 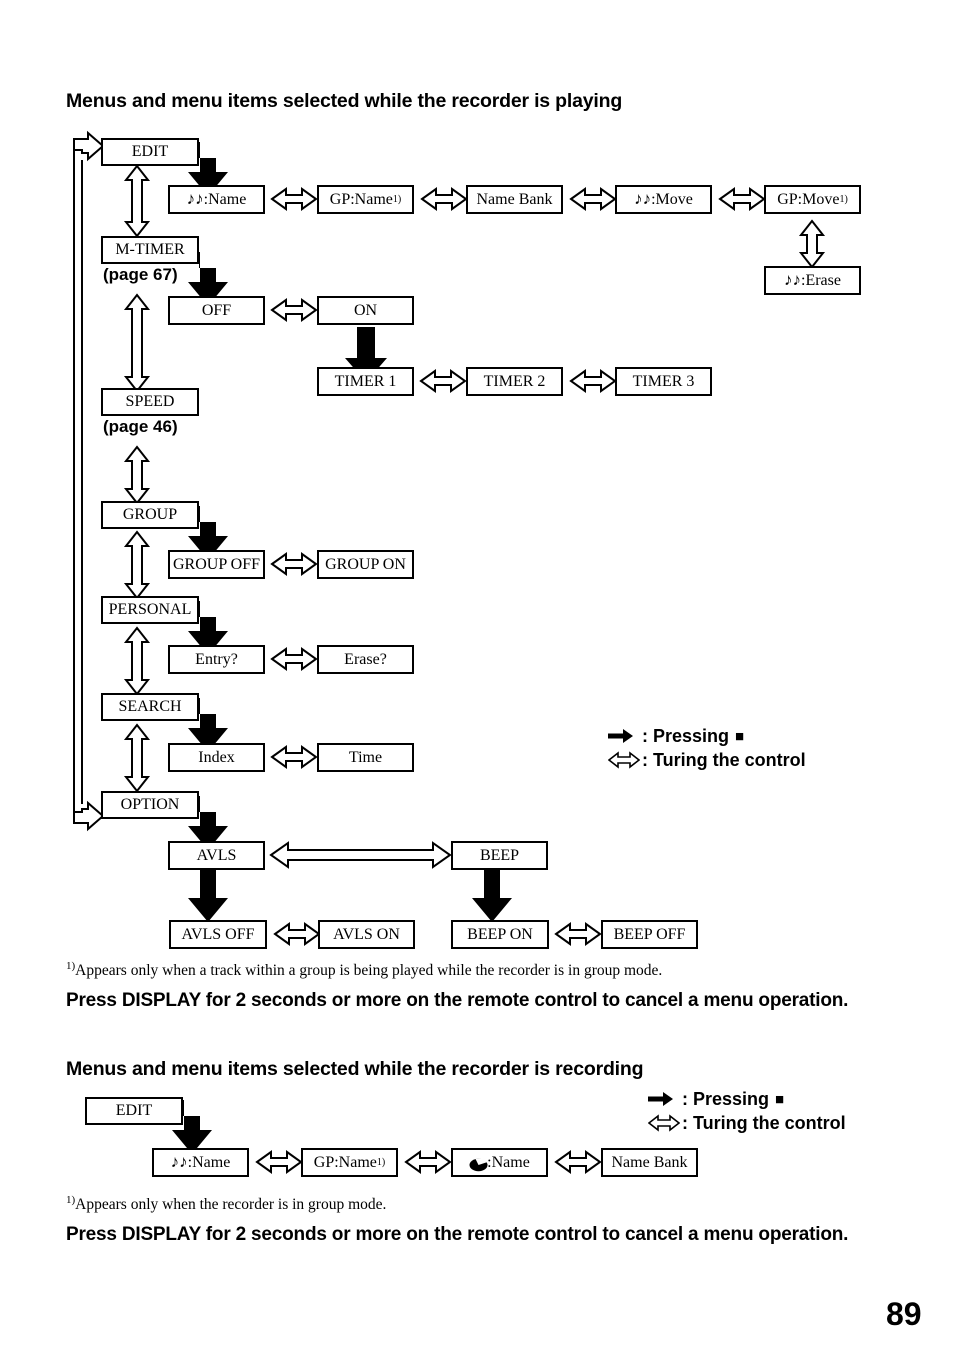 What do you see at coordinates (365, 381) in the screenshot?
I see `submenu-box-timer-1: TIMER 1` at bounding box center [365, 381].